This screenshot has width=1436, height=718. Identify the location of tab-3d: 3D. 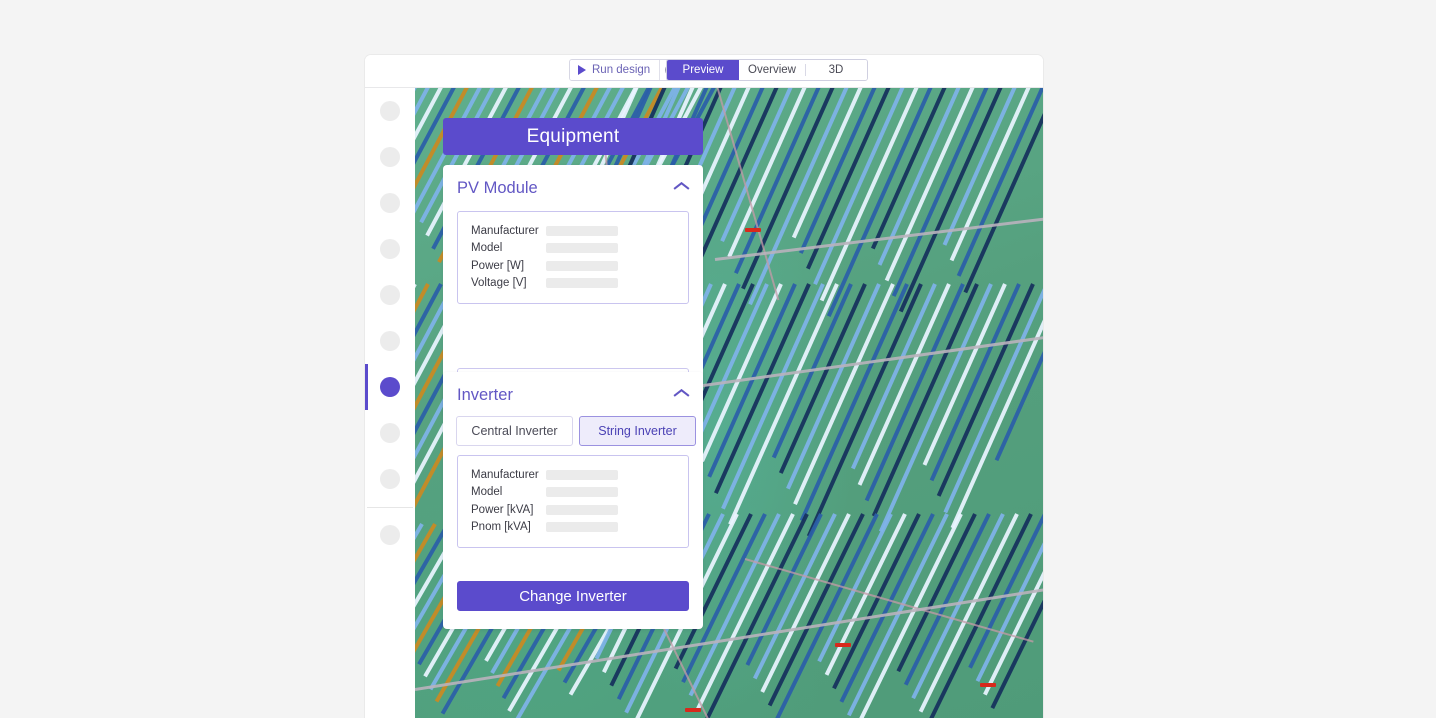
(836, 70).